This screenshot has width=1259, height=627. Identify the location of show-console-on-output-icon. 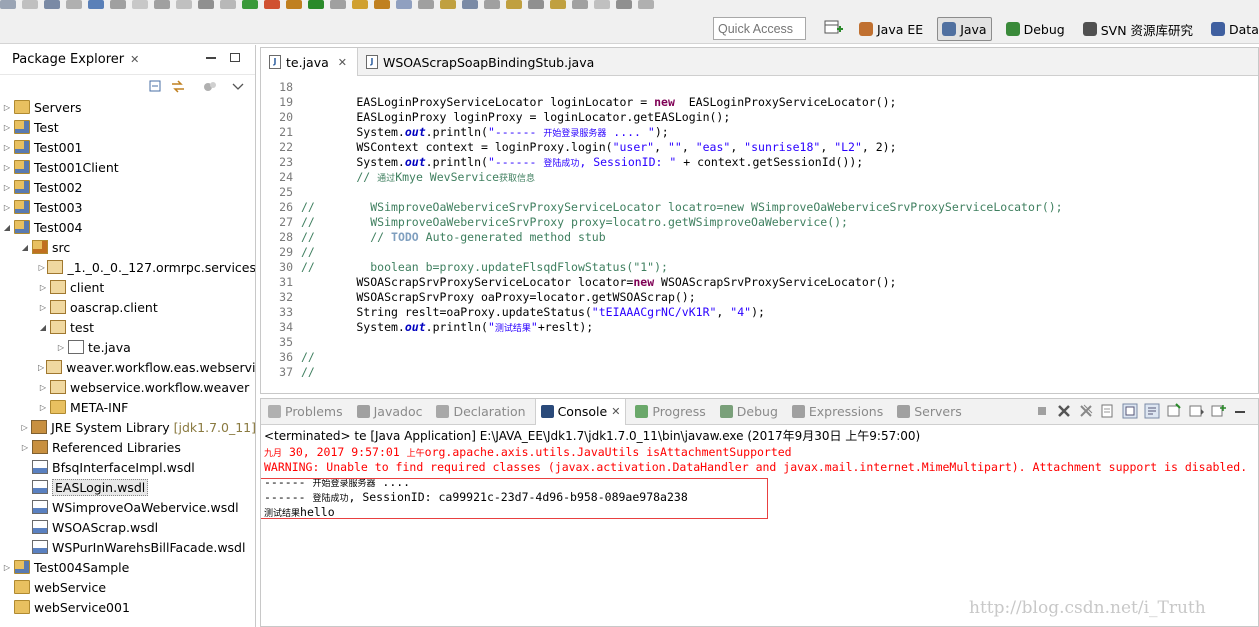
(1174, 411).